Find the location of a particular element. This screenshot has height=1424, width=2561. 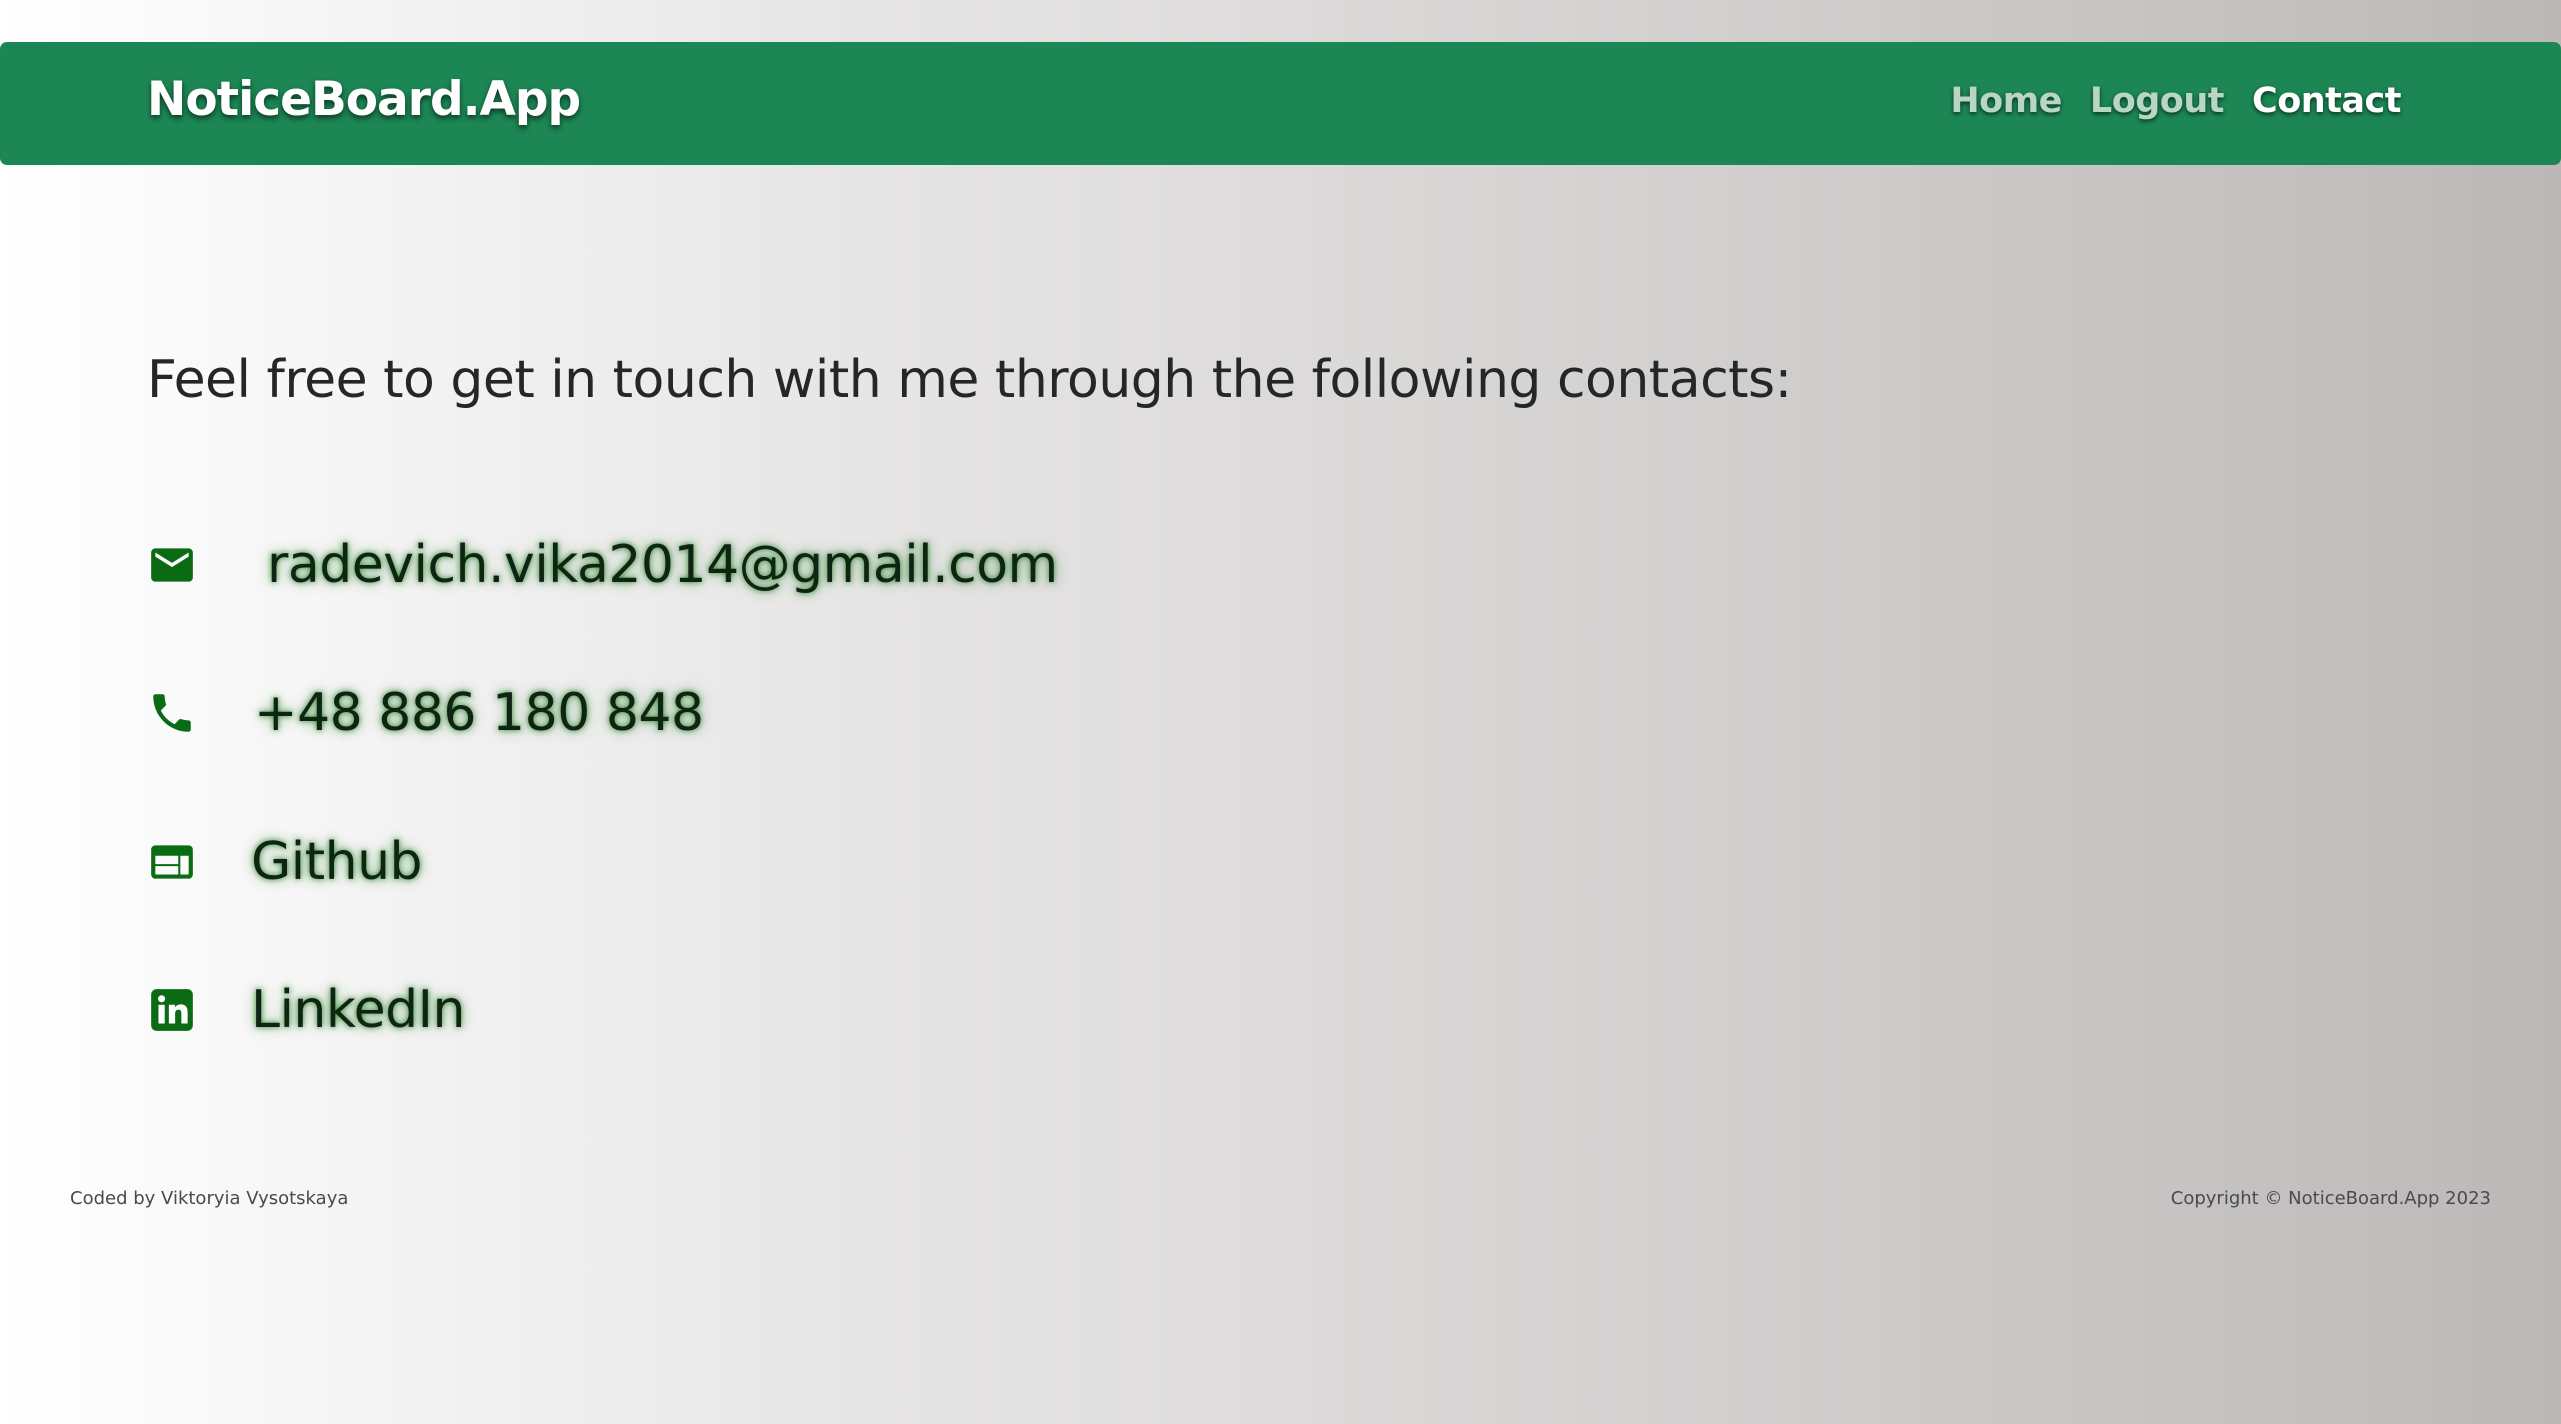

contact-linkedin: LinkedIn is located at coordinates (306, 1010).